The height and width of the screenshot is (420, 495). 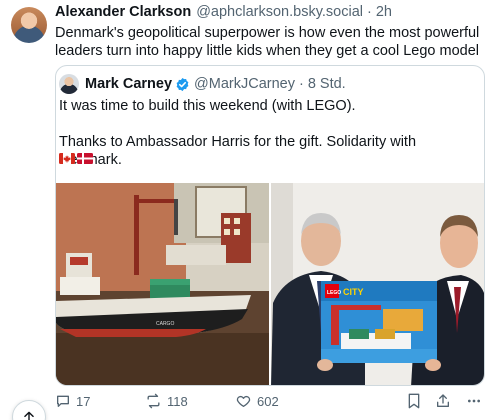 I want to click on share-button, so click(x=445, y=401).